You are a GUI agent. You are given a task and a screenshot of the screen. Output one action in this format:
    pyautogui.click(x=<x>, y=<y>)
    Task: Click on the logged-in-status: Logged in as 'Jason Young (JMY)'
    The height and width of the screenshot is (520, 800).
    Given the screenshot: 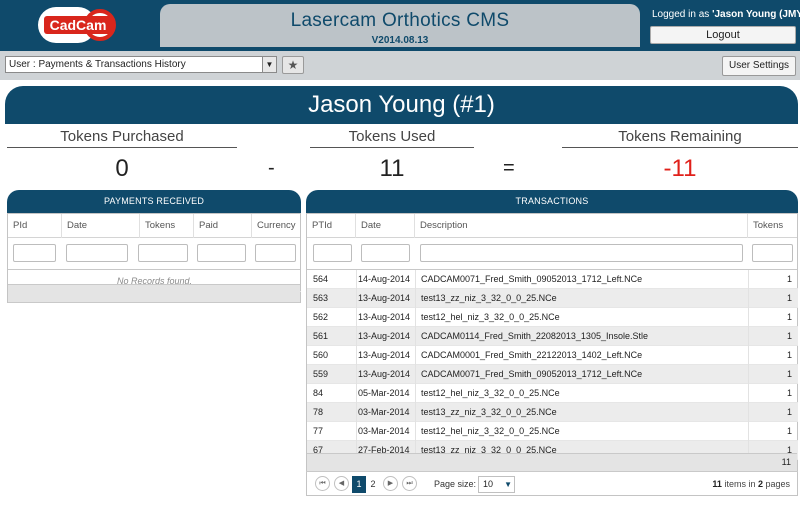 What is the action you would take?
    pyautogui.click(x=726, y=14)
    